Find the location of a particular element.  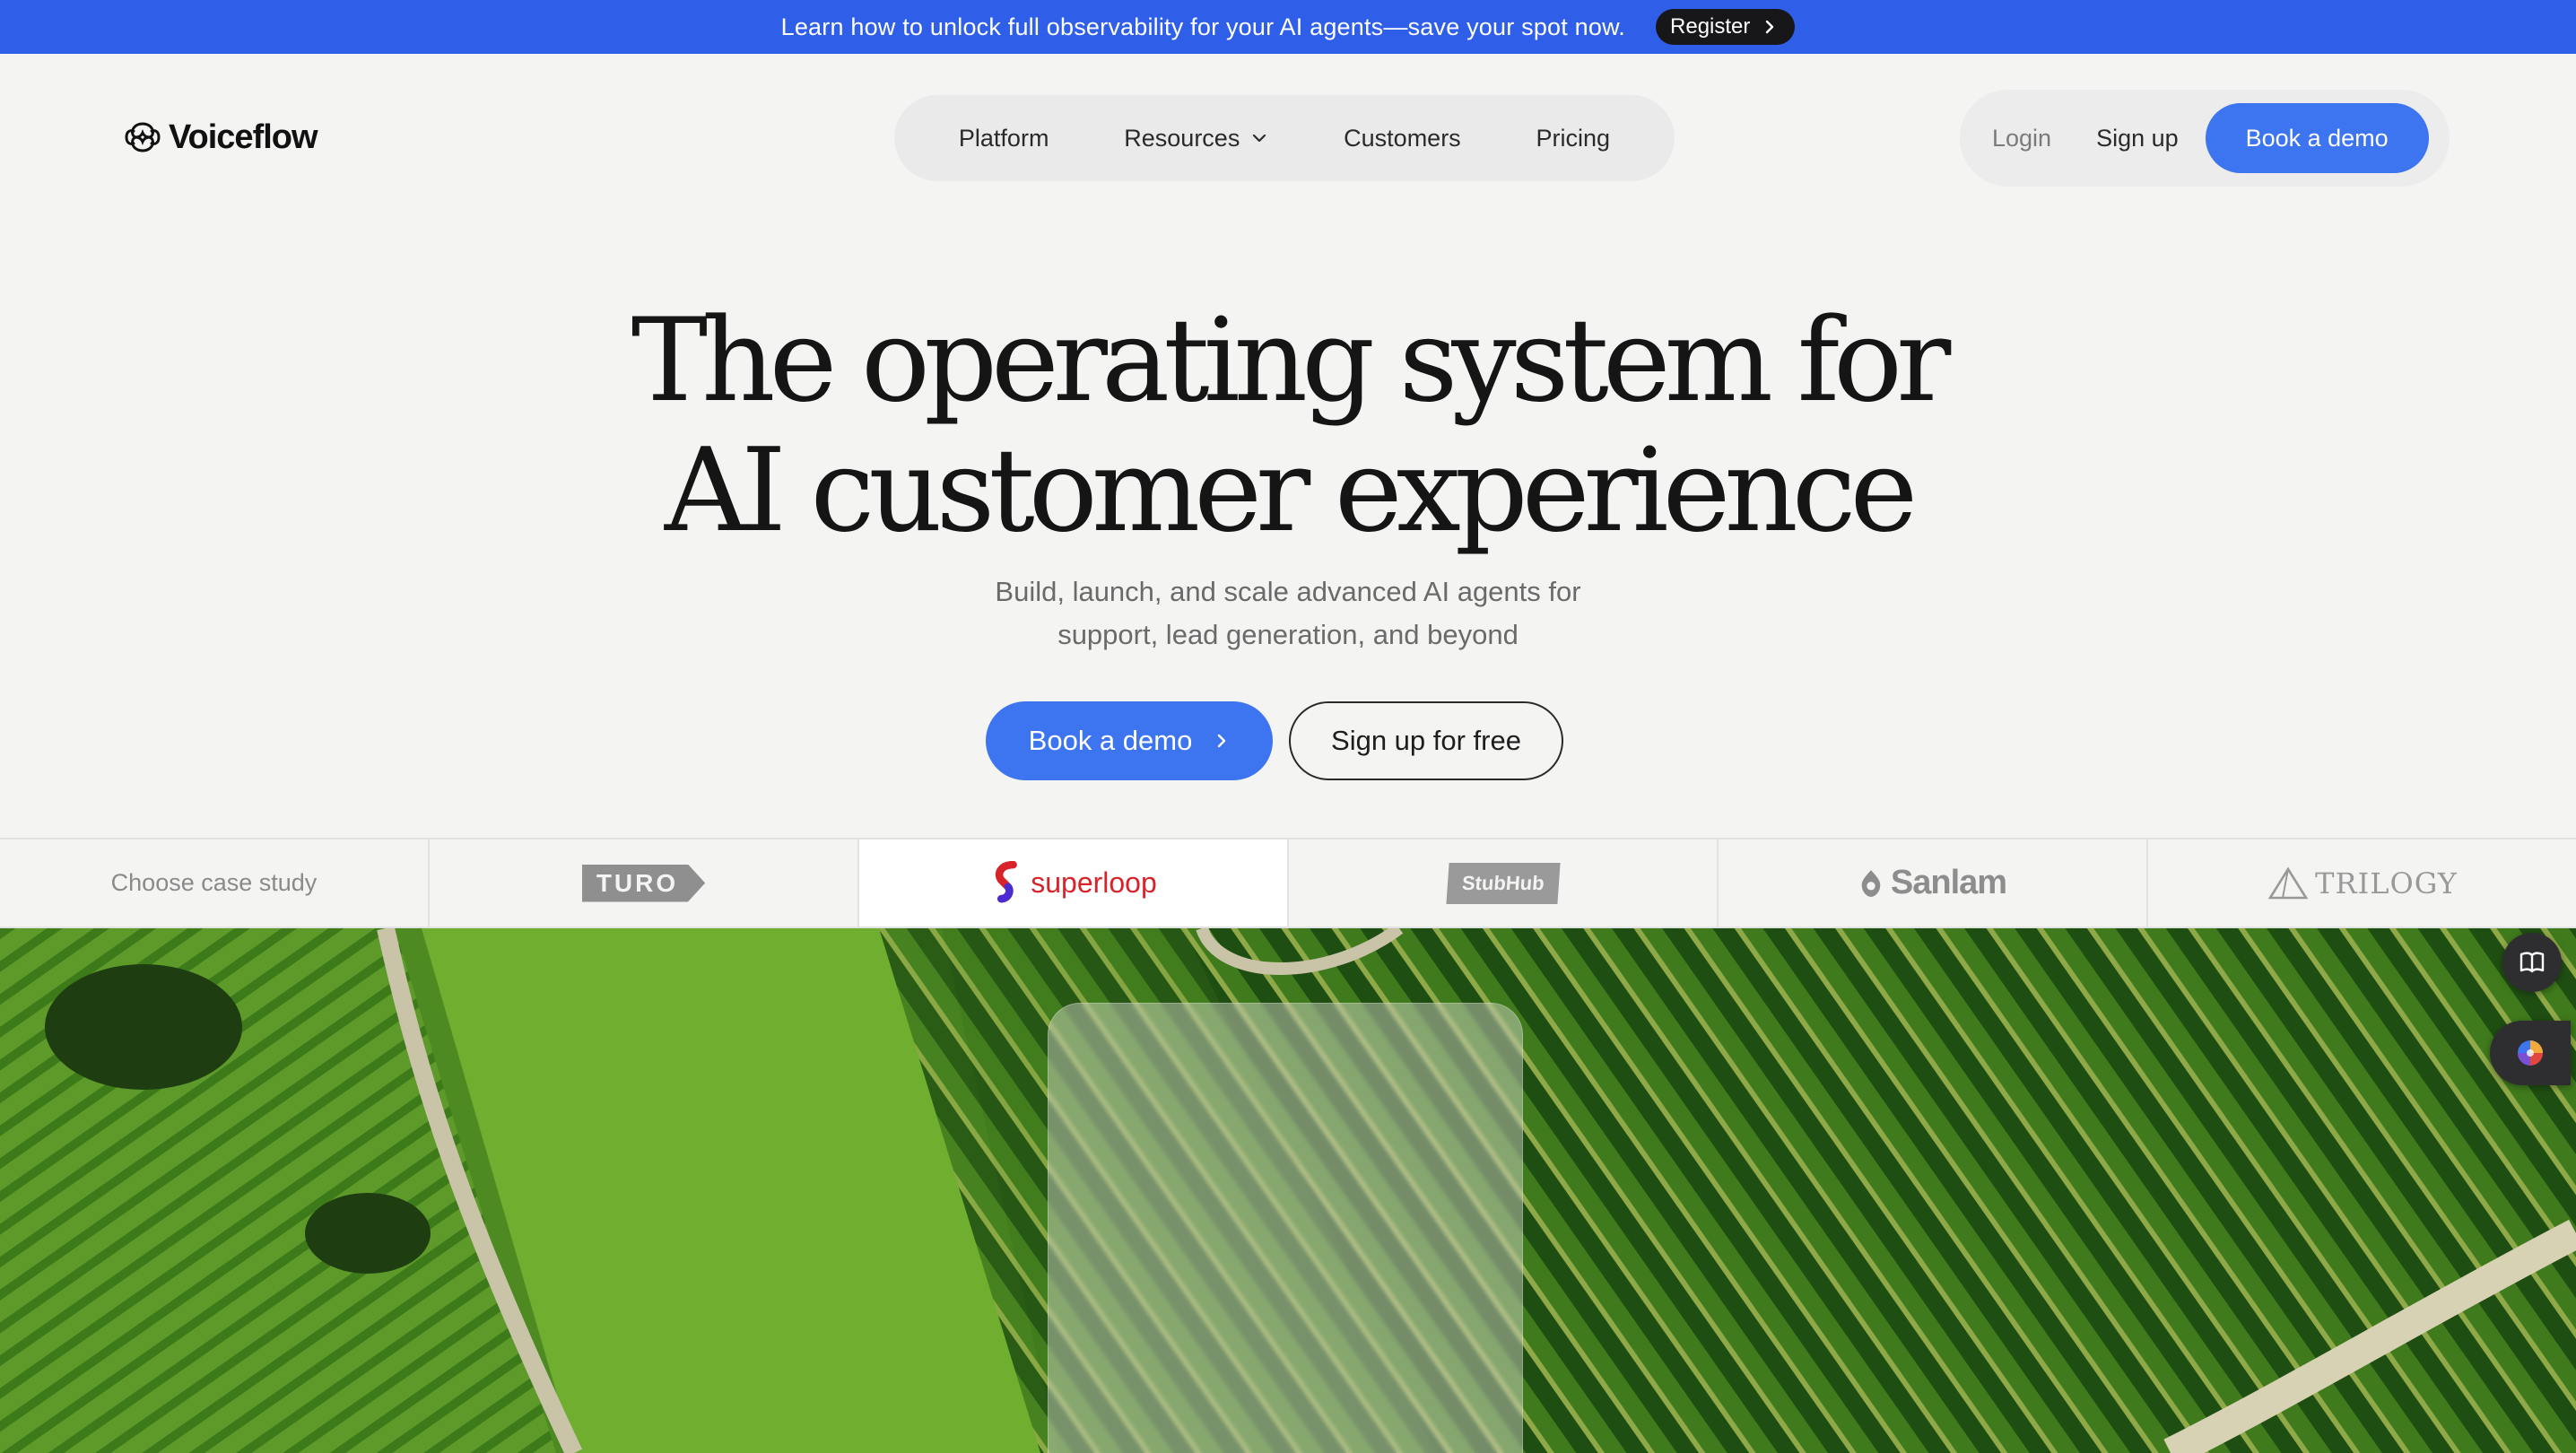

sanlam-logo: Sanlam is located at coordinates (1932, 883).